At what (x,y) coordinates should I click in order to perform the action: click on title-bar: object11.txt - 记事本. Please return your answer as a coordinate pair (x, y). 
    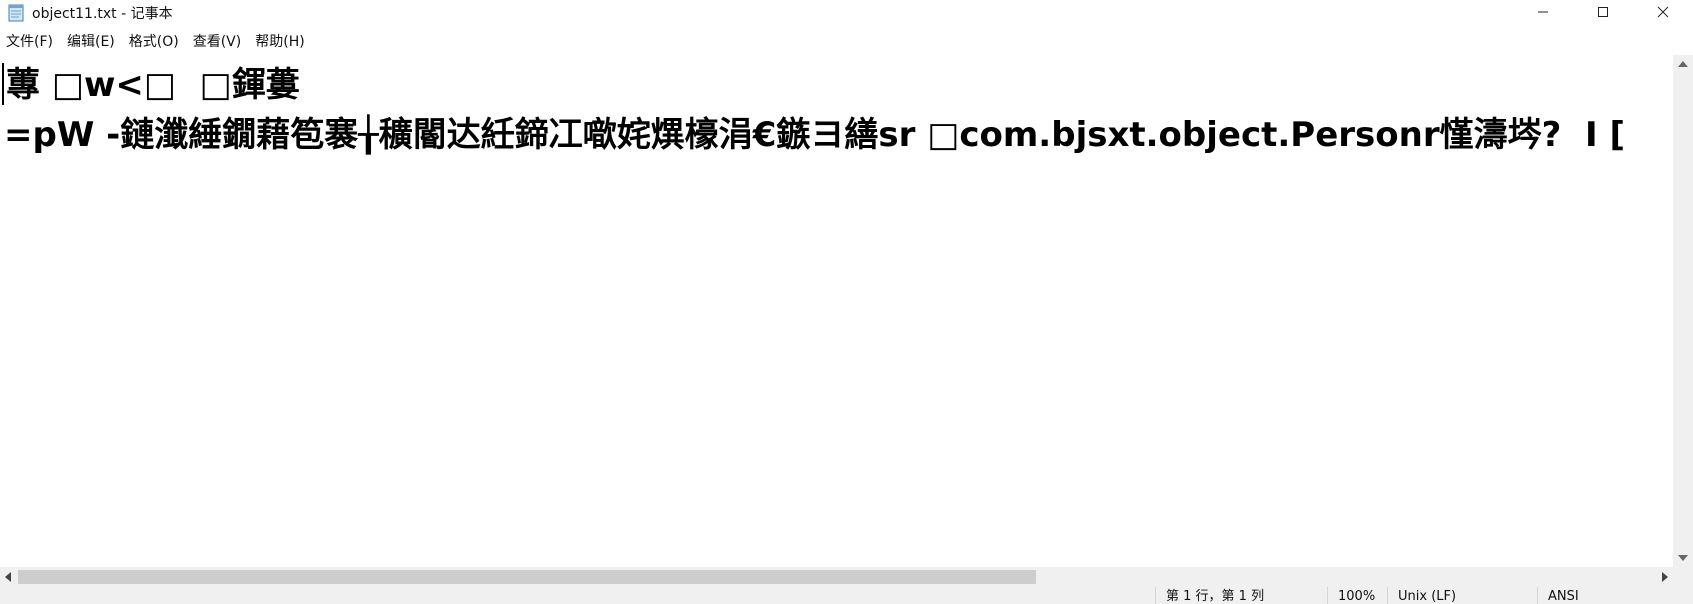
    Looking at the image, I should click on (846, 13).